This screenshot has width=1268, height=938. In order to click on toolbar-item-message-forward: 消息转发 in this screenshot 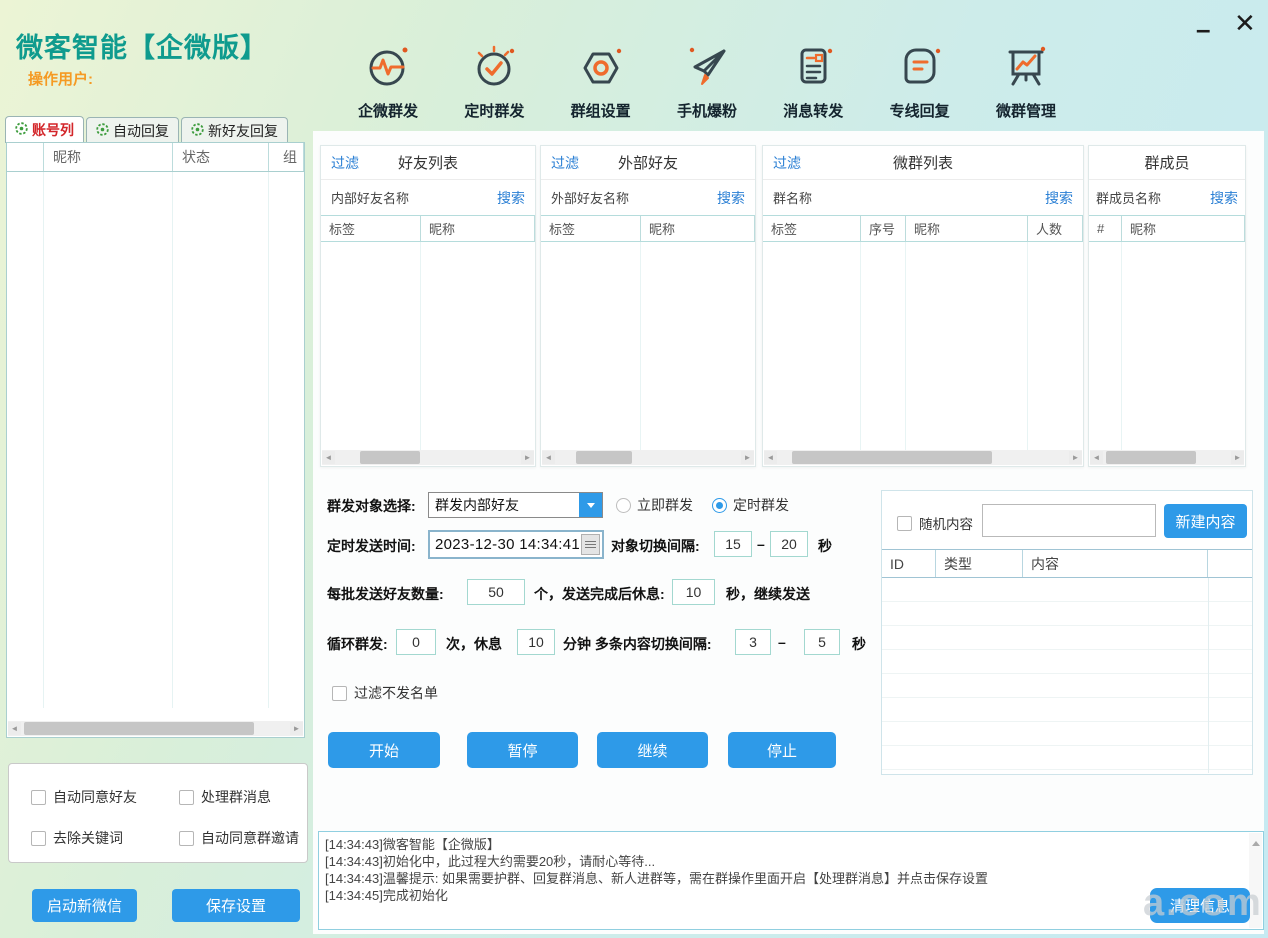, I will do `click(813, 81)`.